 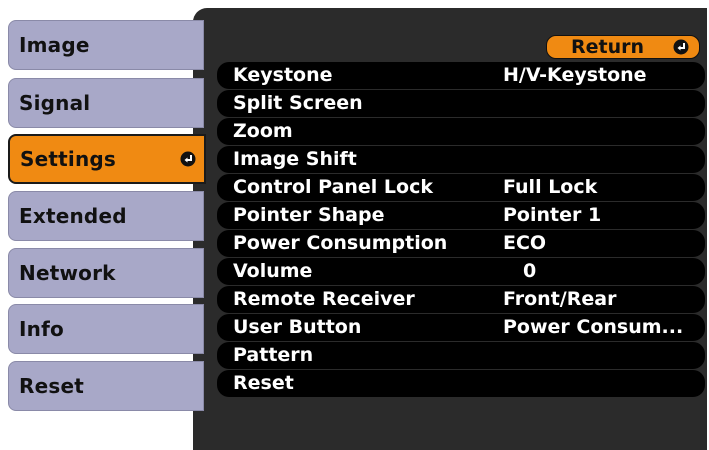 I want to click on setting-row-pointer-shape: Pointer Shape Pointer 1, so click(x=461, y=215).